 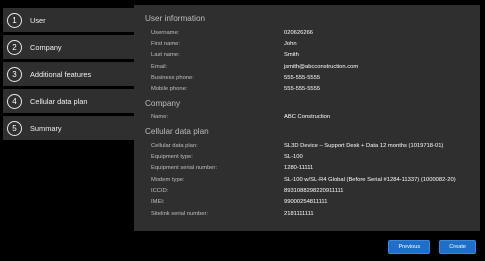 What do you see at coordinates (299, 168) in the screenshot?
I see `row-value: 1280-11111` at bounding box center [299, 168].